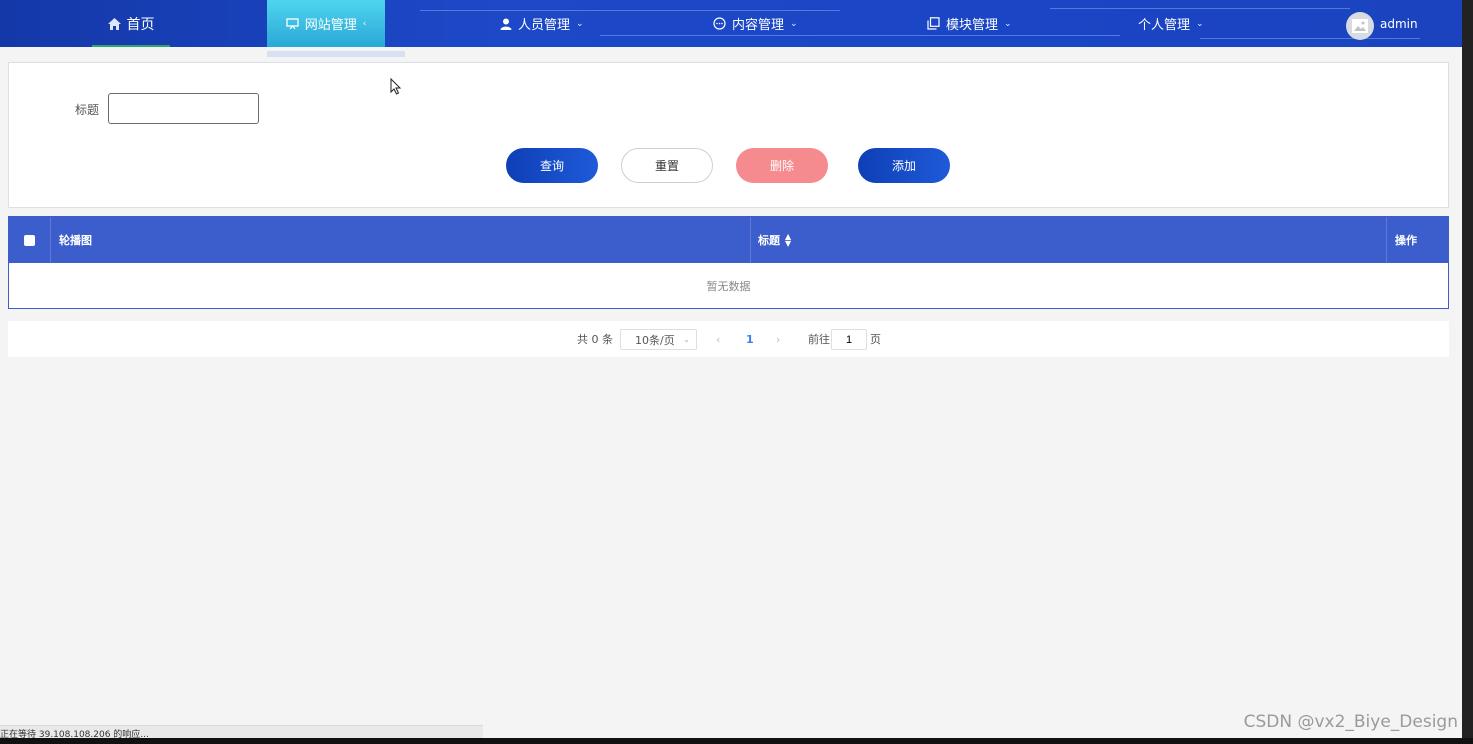 This screenshot has height=744, width=1473. I want to click on avatar, so click(1360, 26).